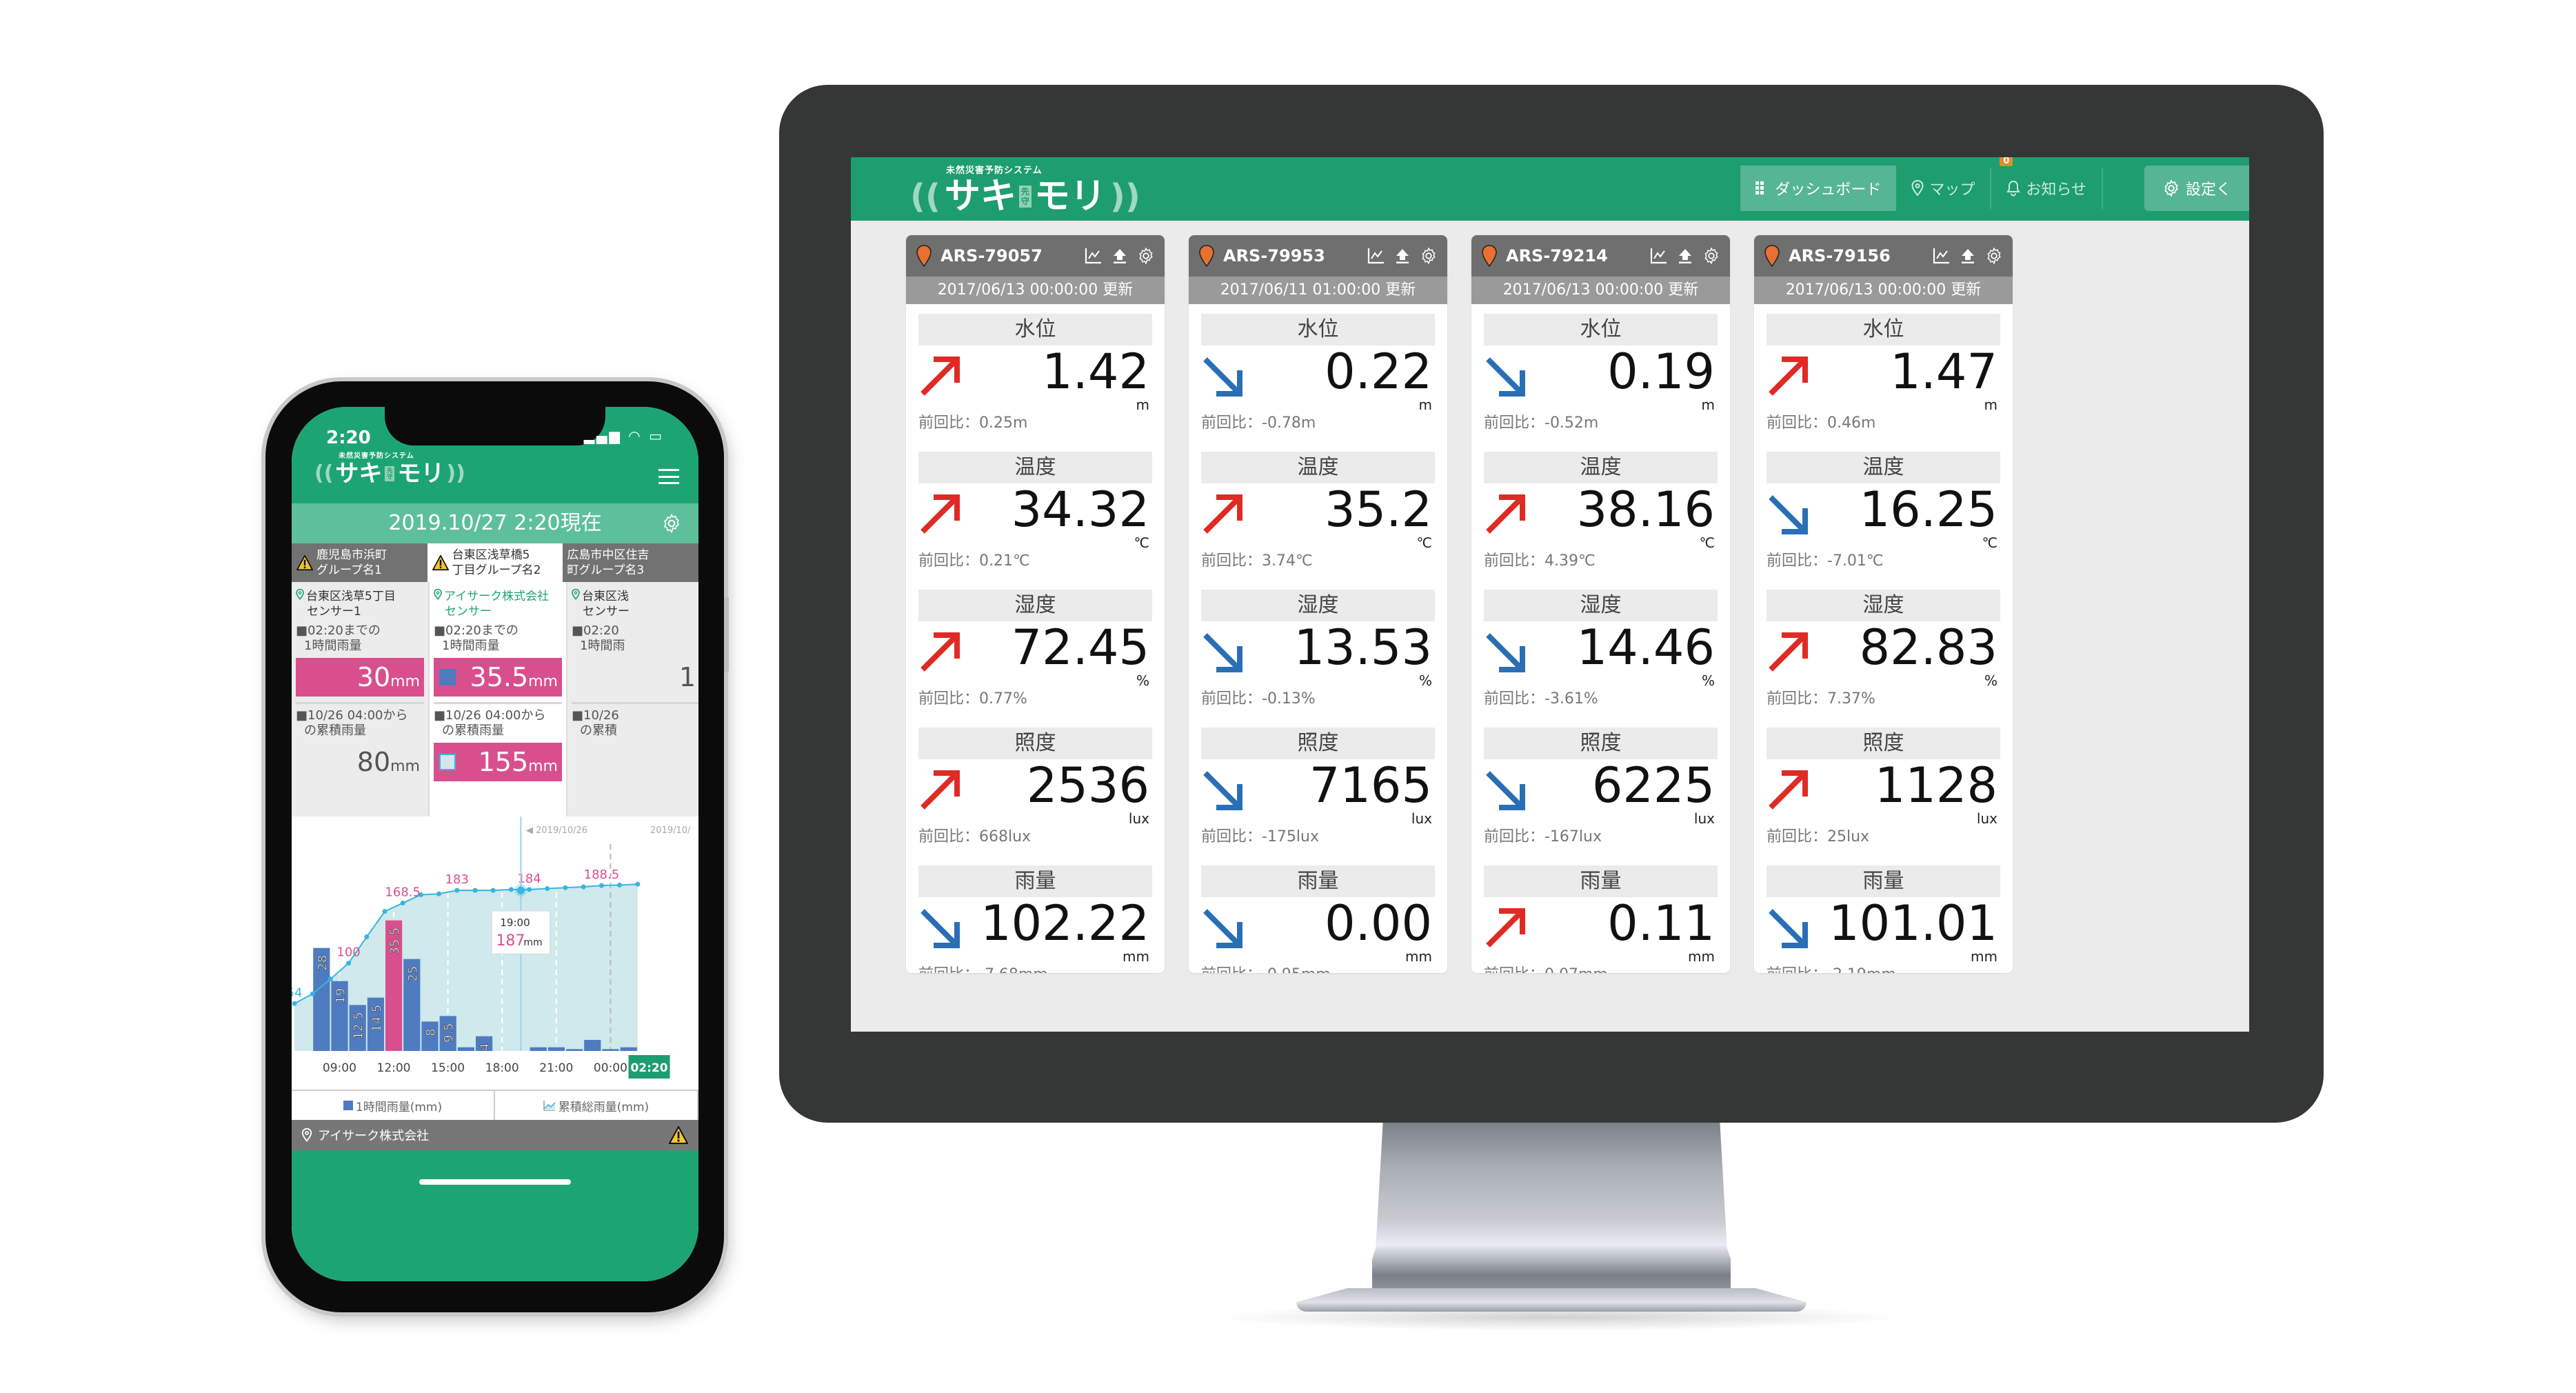  I want to click on logo: 未然災害予防システム (( サキ 先守 モリ )), so click(1025, 190).